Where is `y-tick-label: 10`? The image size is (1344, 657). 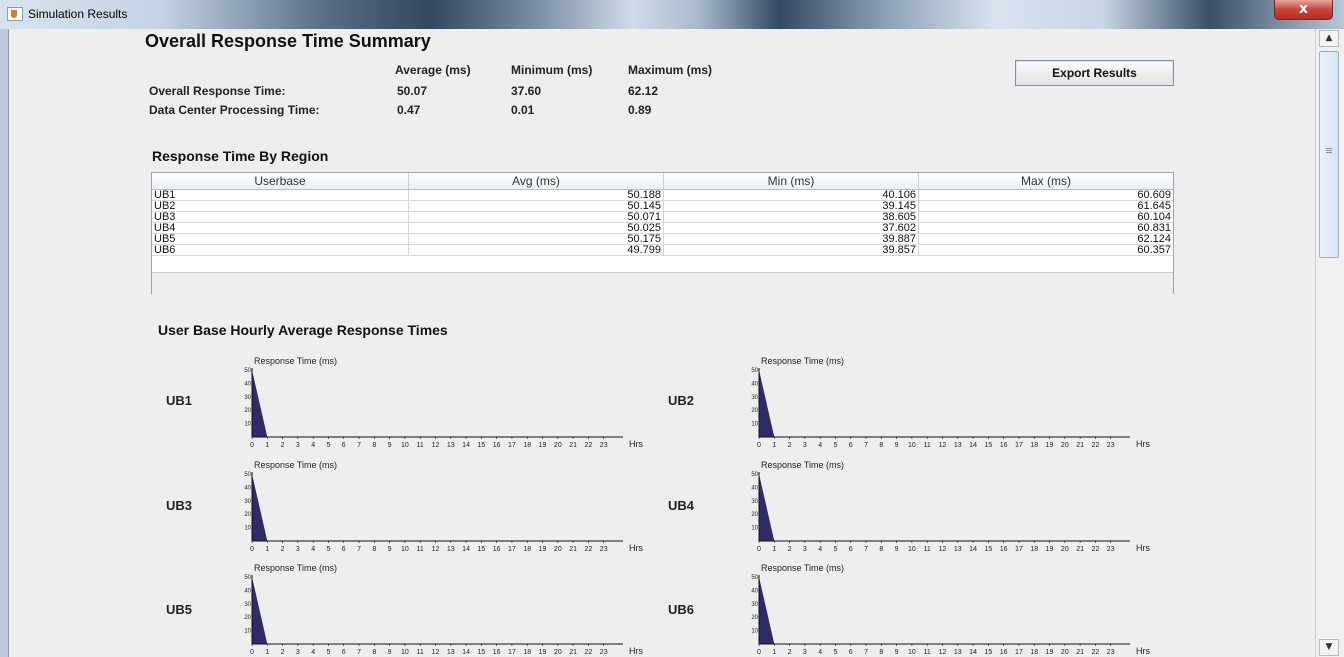 y-tick-label: 10 is located at coordinates (754, 632).